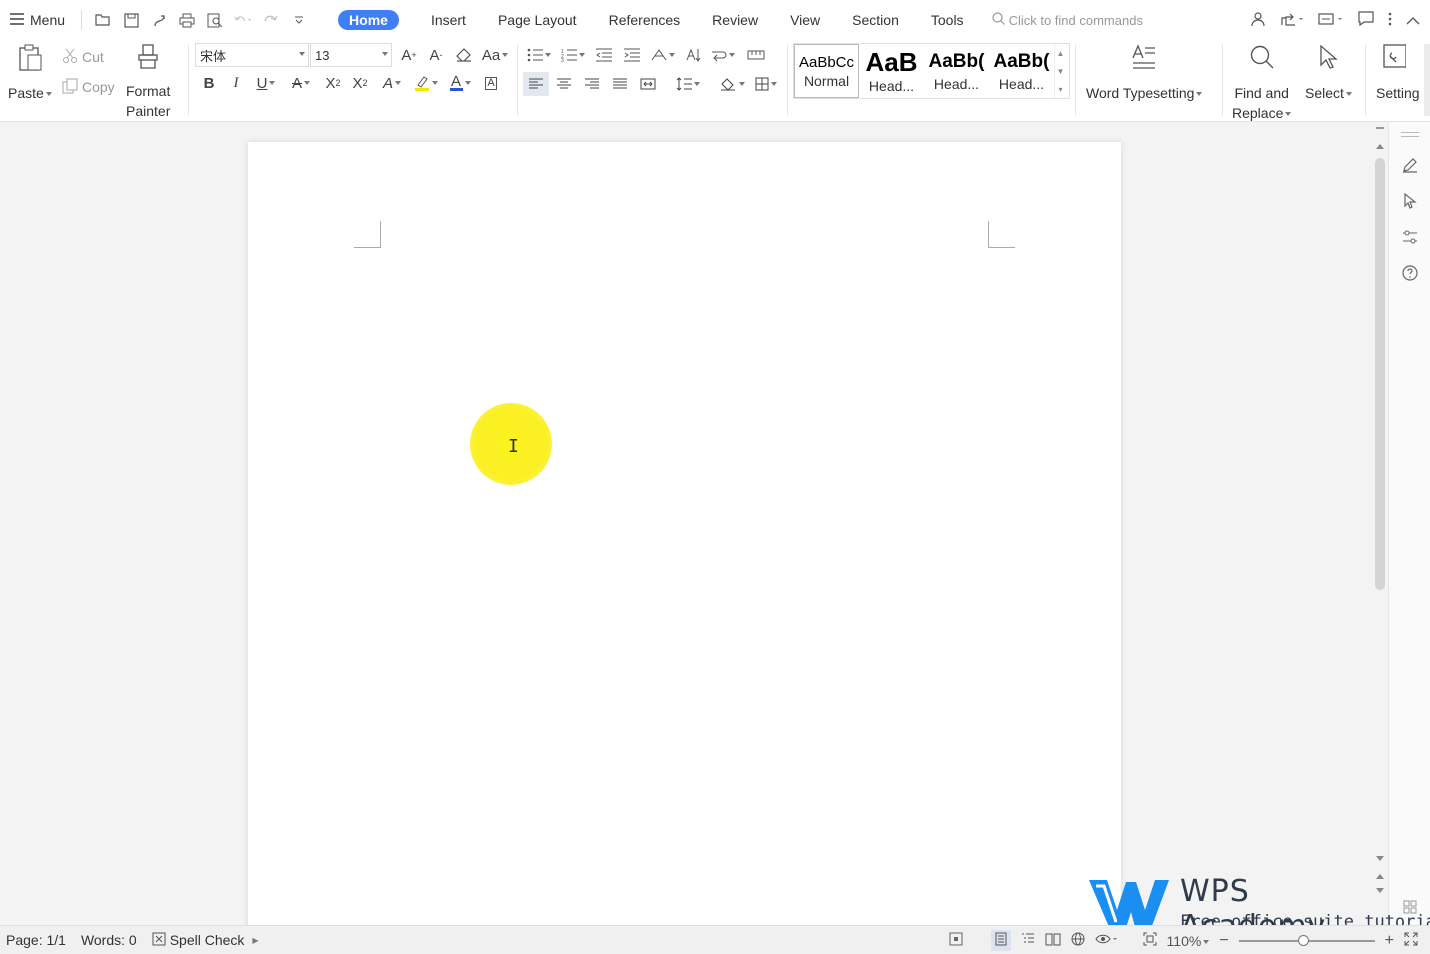  Describe the element at coordinates (645, 20) in the screenshot. I see `tab-references: References` at that location.